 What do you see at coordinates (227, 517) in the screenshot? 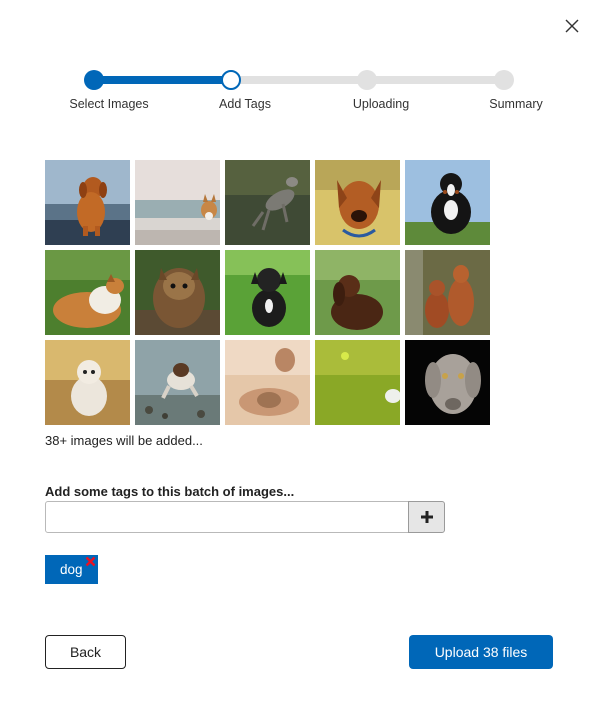
I see `tag-input` at bounding box center [227, 517].